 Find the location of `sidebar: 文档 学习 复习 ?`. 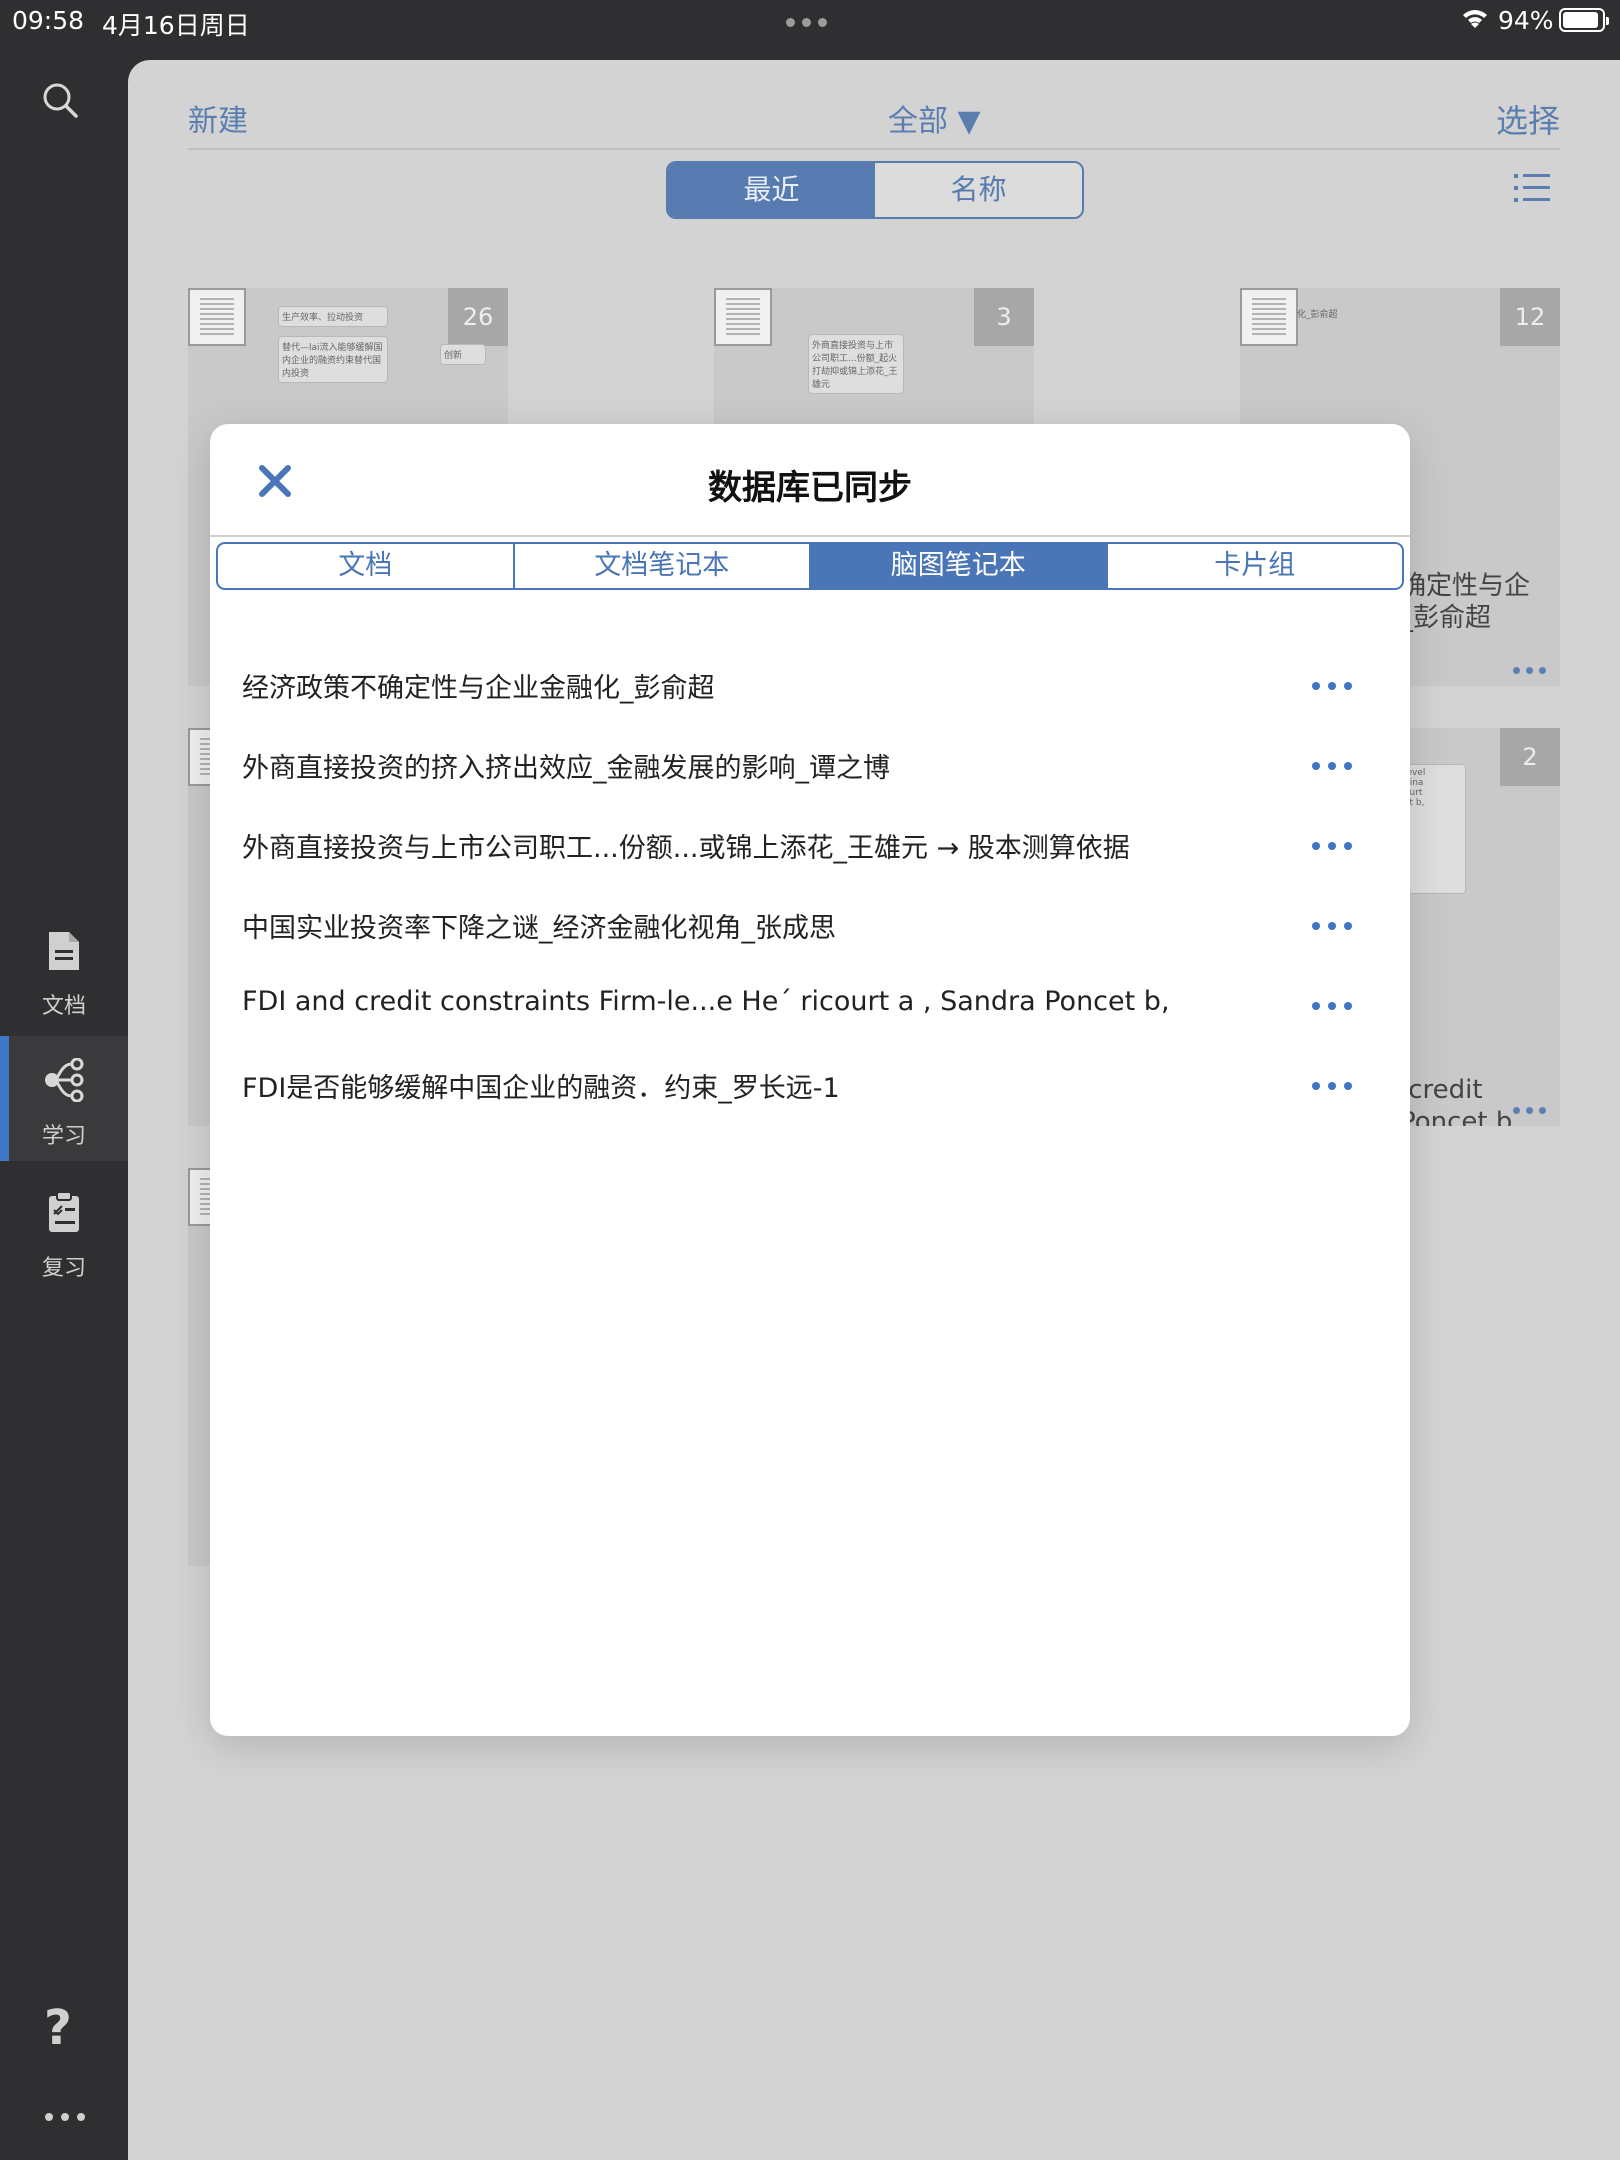

sidebar: 文档 学习 复习 ? is located at coordinates (64, 1100).